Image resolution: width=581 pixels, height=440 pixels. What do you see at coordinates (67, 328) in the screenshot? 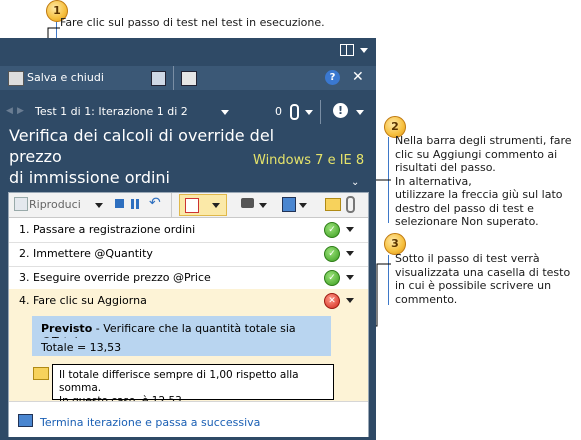
I see `expected-label: Previsto` at bounding box center [67, 328].